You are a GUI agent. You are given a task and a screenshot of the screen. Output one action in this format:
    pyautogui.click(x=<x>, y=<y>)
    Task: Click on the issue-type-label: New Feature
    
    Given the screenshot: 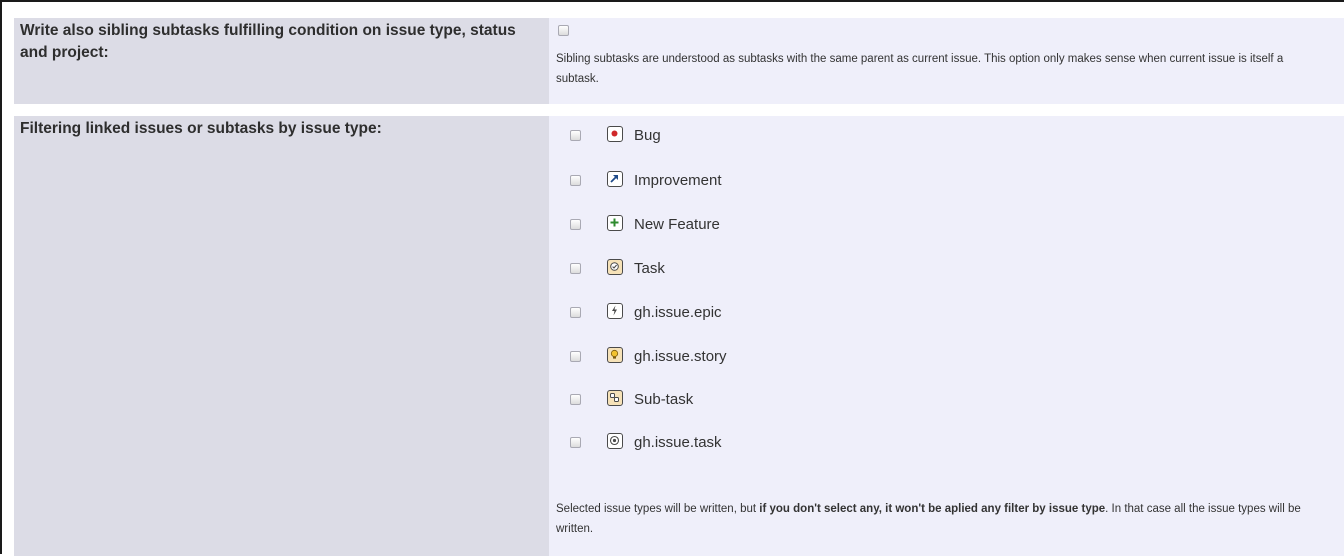 What is the action you would take?
    pyautogui.click(x=677, y=224)
    